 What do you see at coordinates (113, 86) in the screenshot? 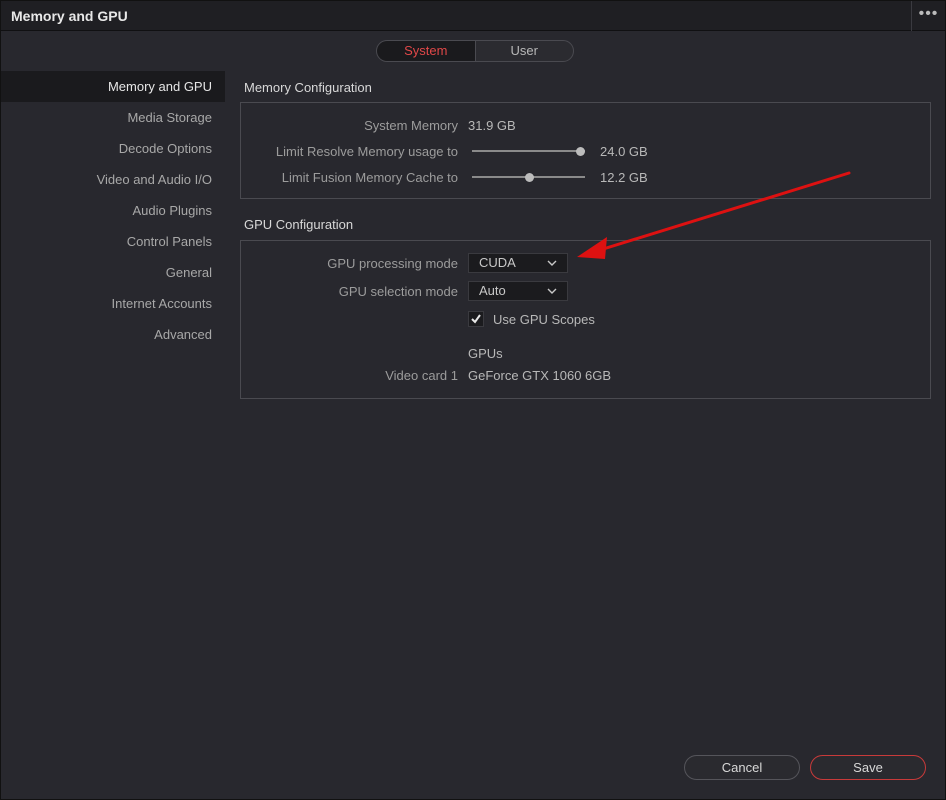
I see `sidebar-item-memory-and-gpu: Memory and GPU` at bounding box center [113, 86].